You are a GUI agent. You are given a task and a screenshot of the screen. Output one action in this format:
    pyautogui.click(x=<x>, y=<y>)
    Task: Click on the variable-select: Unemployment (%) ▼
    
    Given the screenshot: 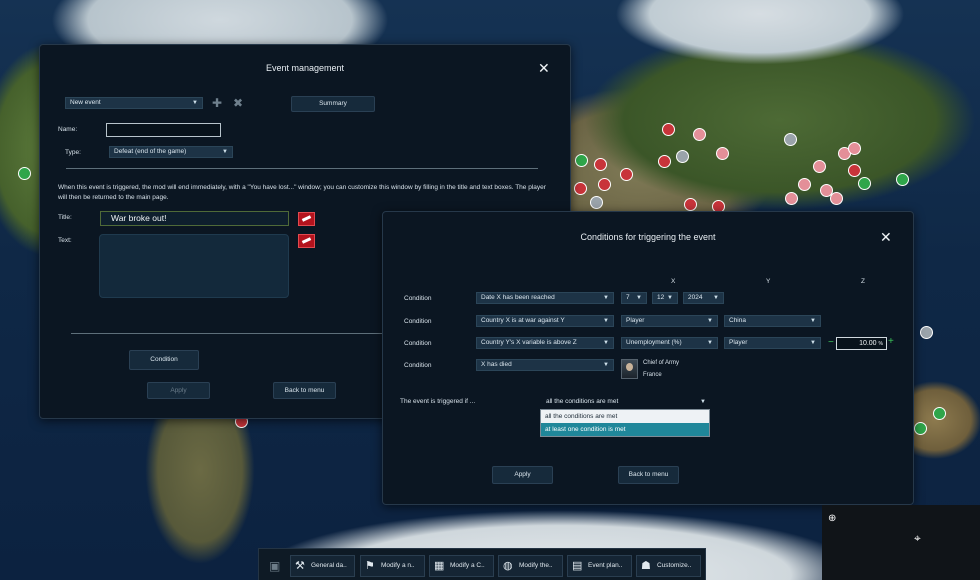 What is the action you would take?
    pyautogui.click(x=669, y=343)
    